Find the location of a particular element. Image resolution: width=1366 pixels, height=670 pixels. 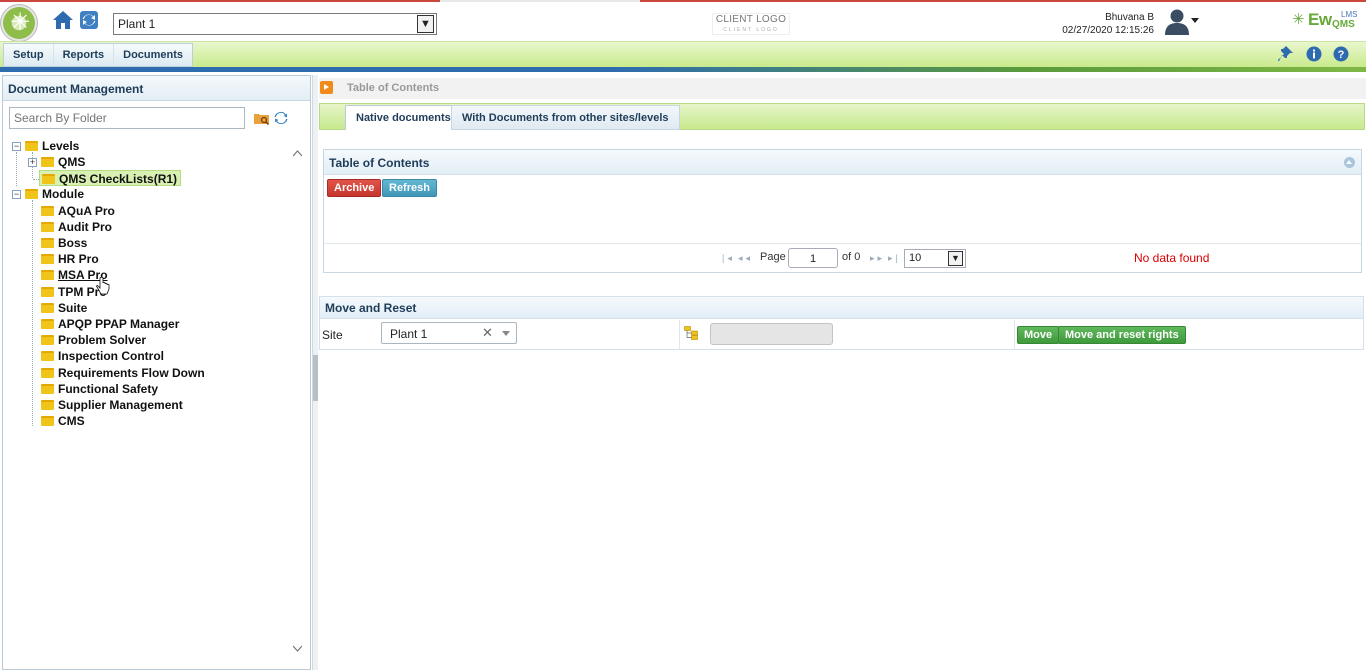

main-menu: Setup Reports Documents is located at coordinates (98, 55).